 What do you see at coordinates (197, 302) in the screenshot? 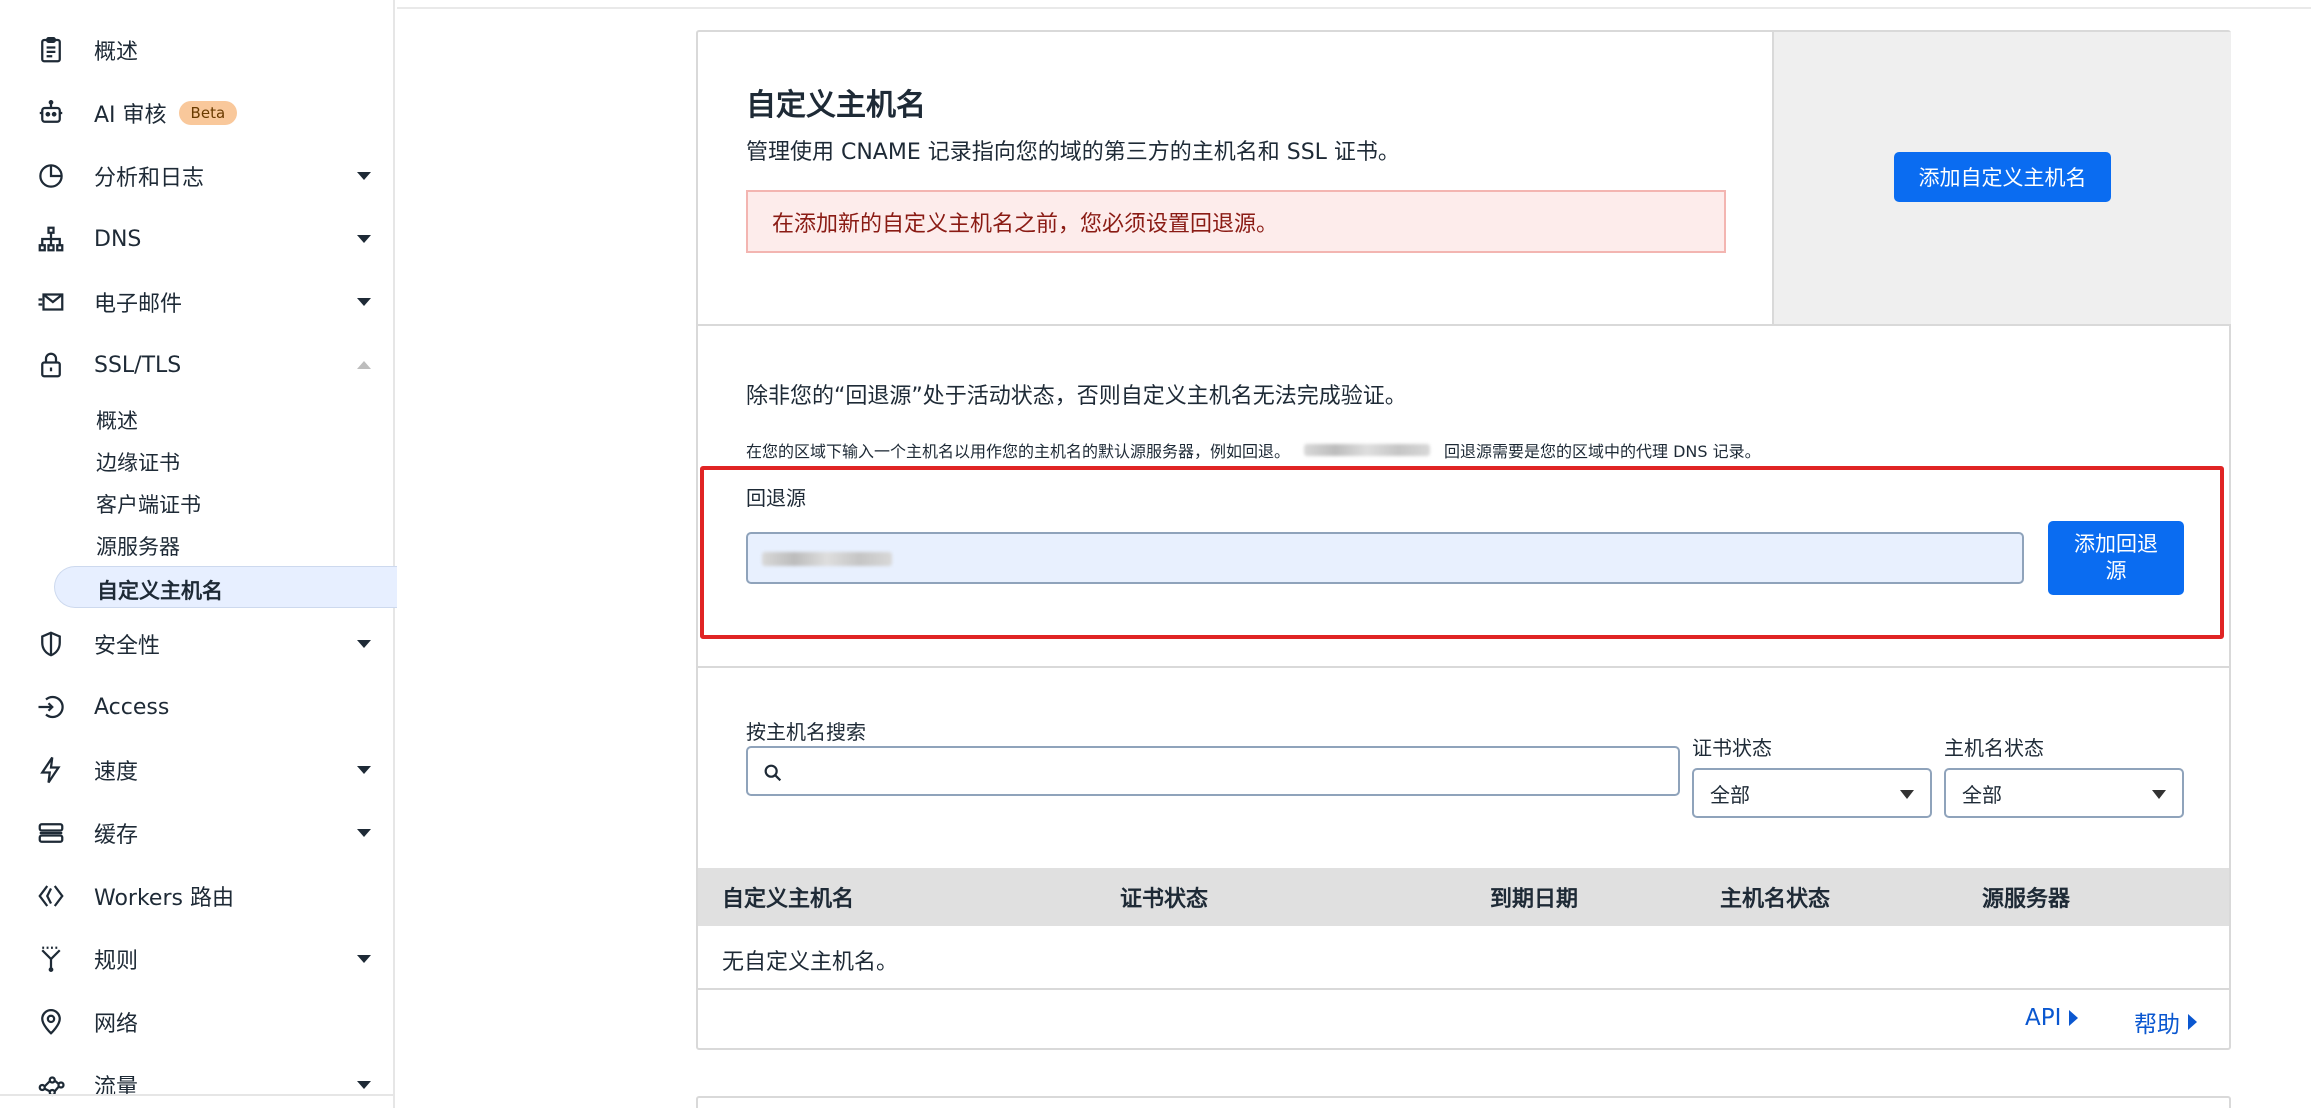
I see `sidebar-item-email: 电子邮件` at bounding box center [197, 302].